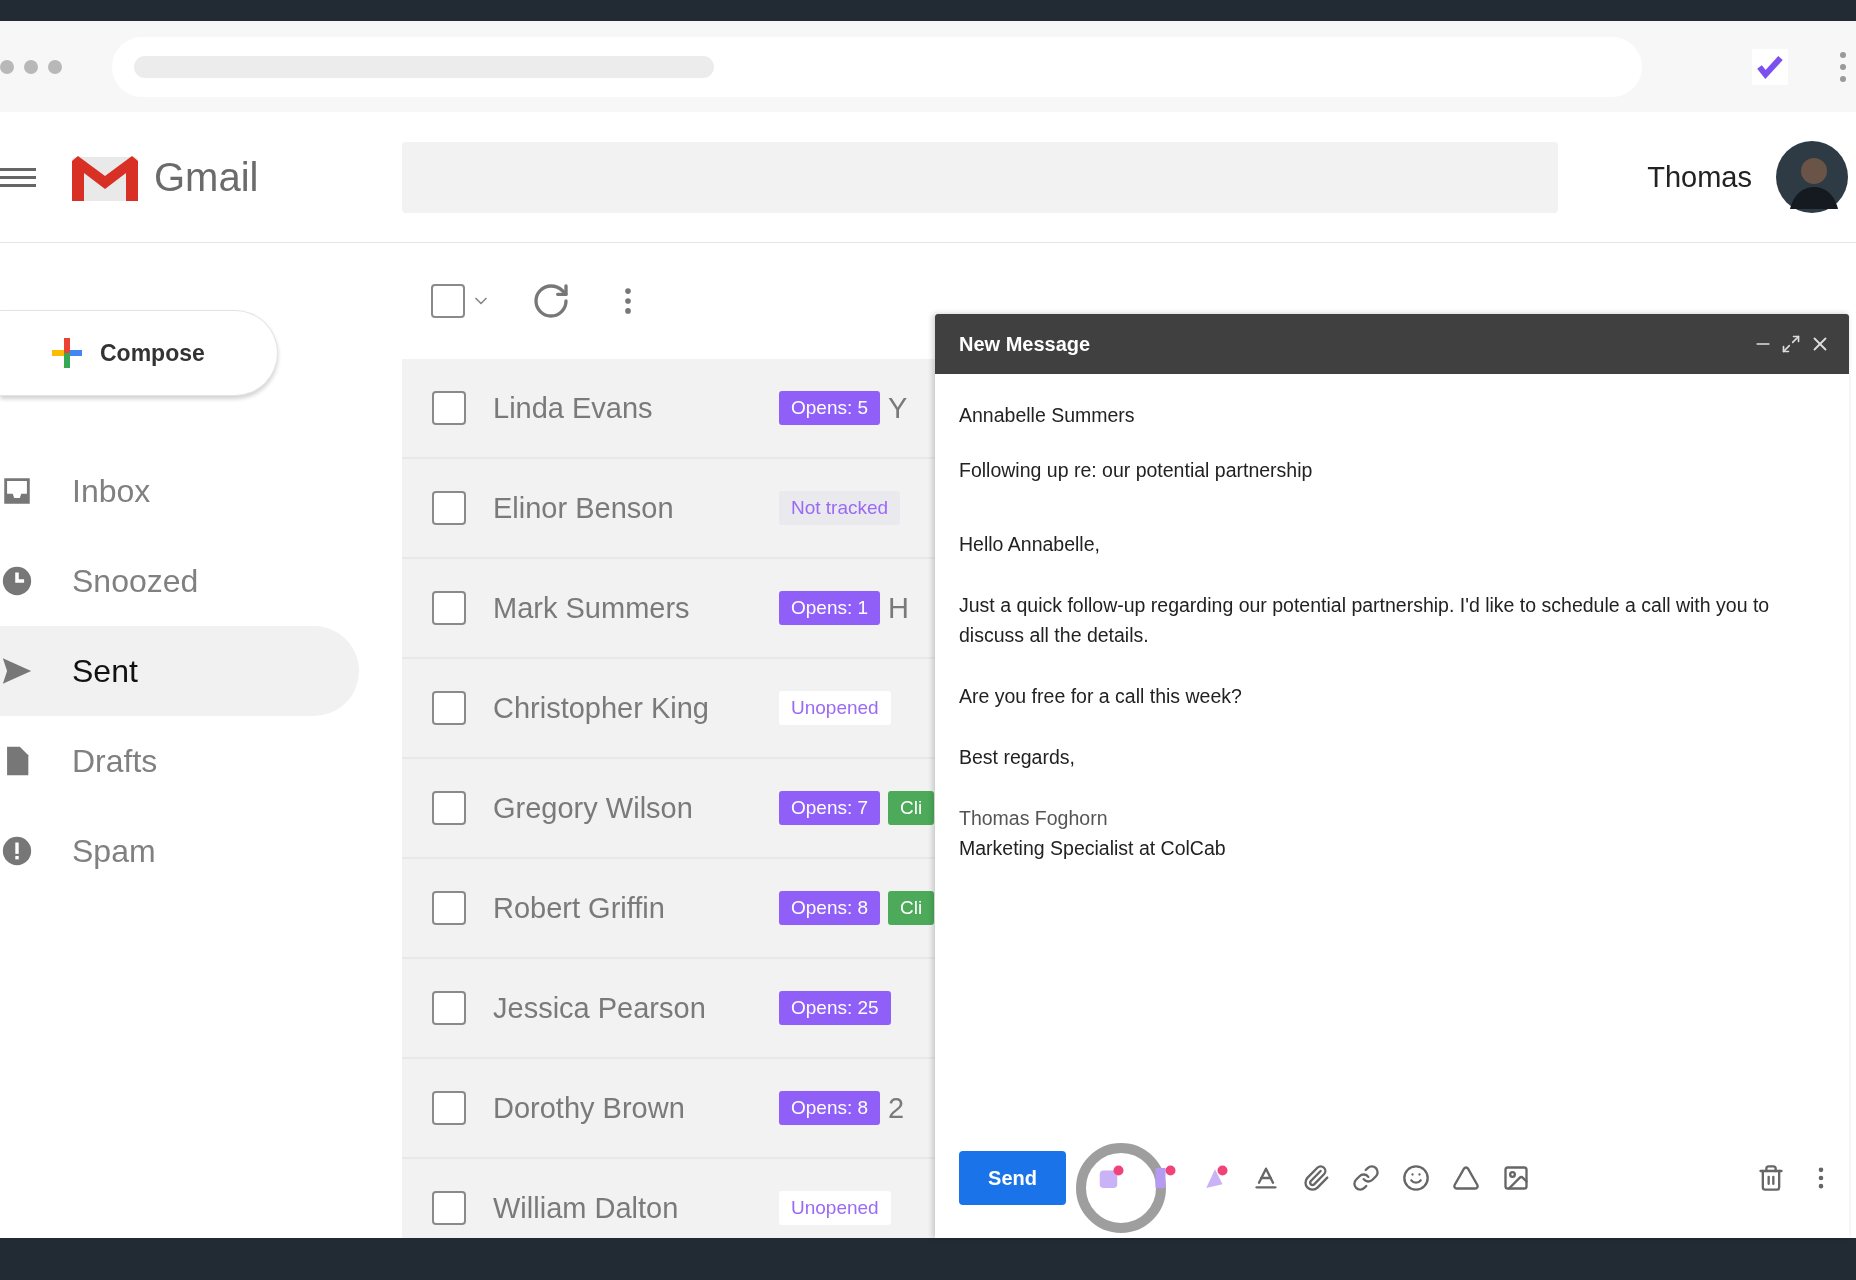  I want to click on status-badge: Opens: 1, so click(830, 608).